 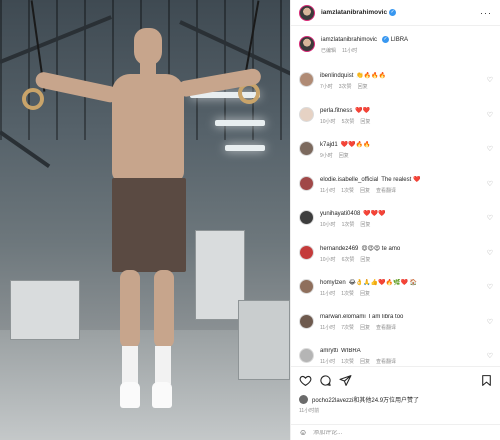 What do you see at coordinates (349, 40) in the screenshot?
I see `caption-author: iamzlatanibrahimovic` at bounding box center [349, 40].